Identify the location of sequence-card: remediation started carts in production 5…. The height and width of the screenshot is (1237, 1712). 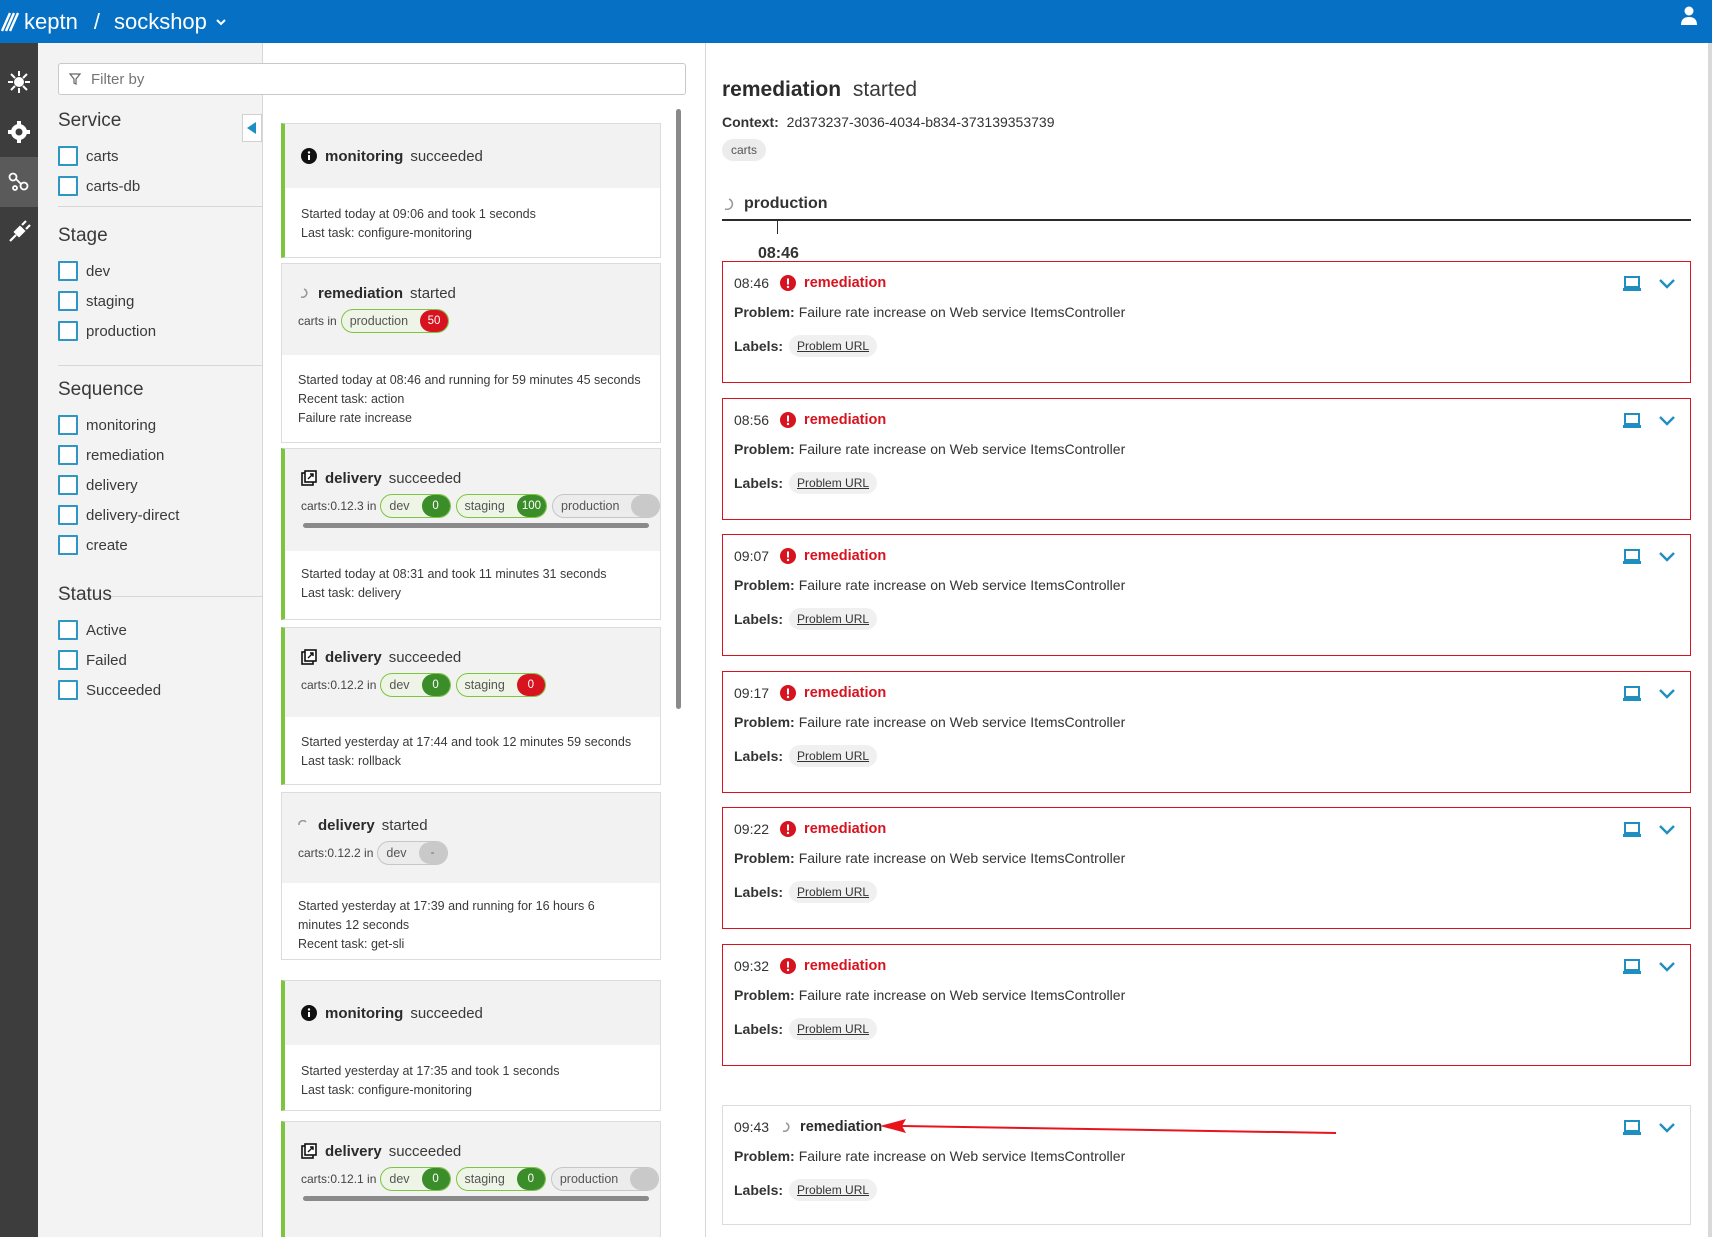
(471, 353).